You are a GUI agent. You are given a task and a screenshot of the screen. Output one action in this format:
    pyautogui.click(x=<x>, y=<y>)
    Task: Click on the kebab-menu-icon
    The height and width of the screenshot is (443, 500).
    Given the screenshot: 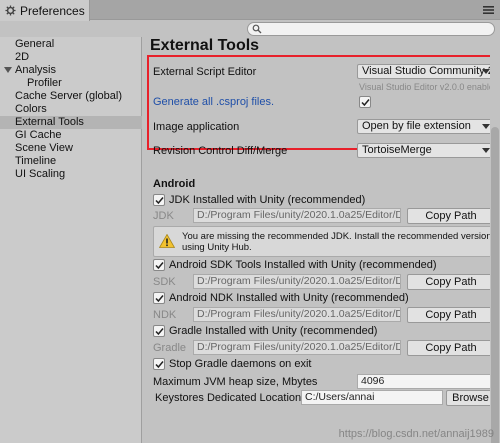 What is the action you would take?
    pyautogui.click(x=488, y=10)
    